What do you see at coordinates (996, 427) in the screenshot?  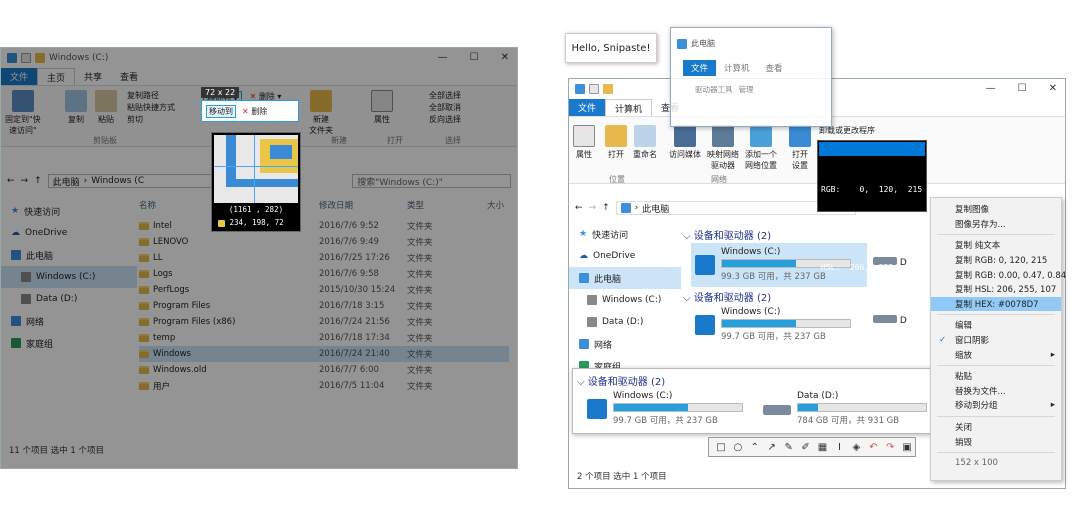 I see `menu-close: 关闭` at bounding box center [996, 427].